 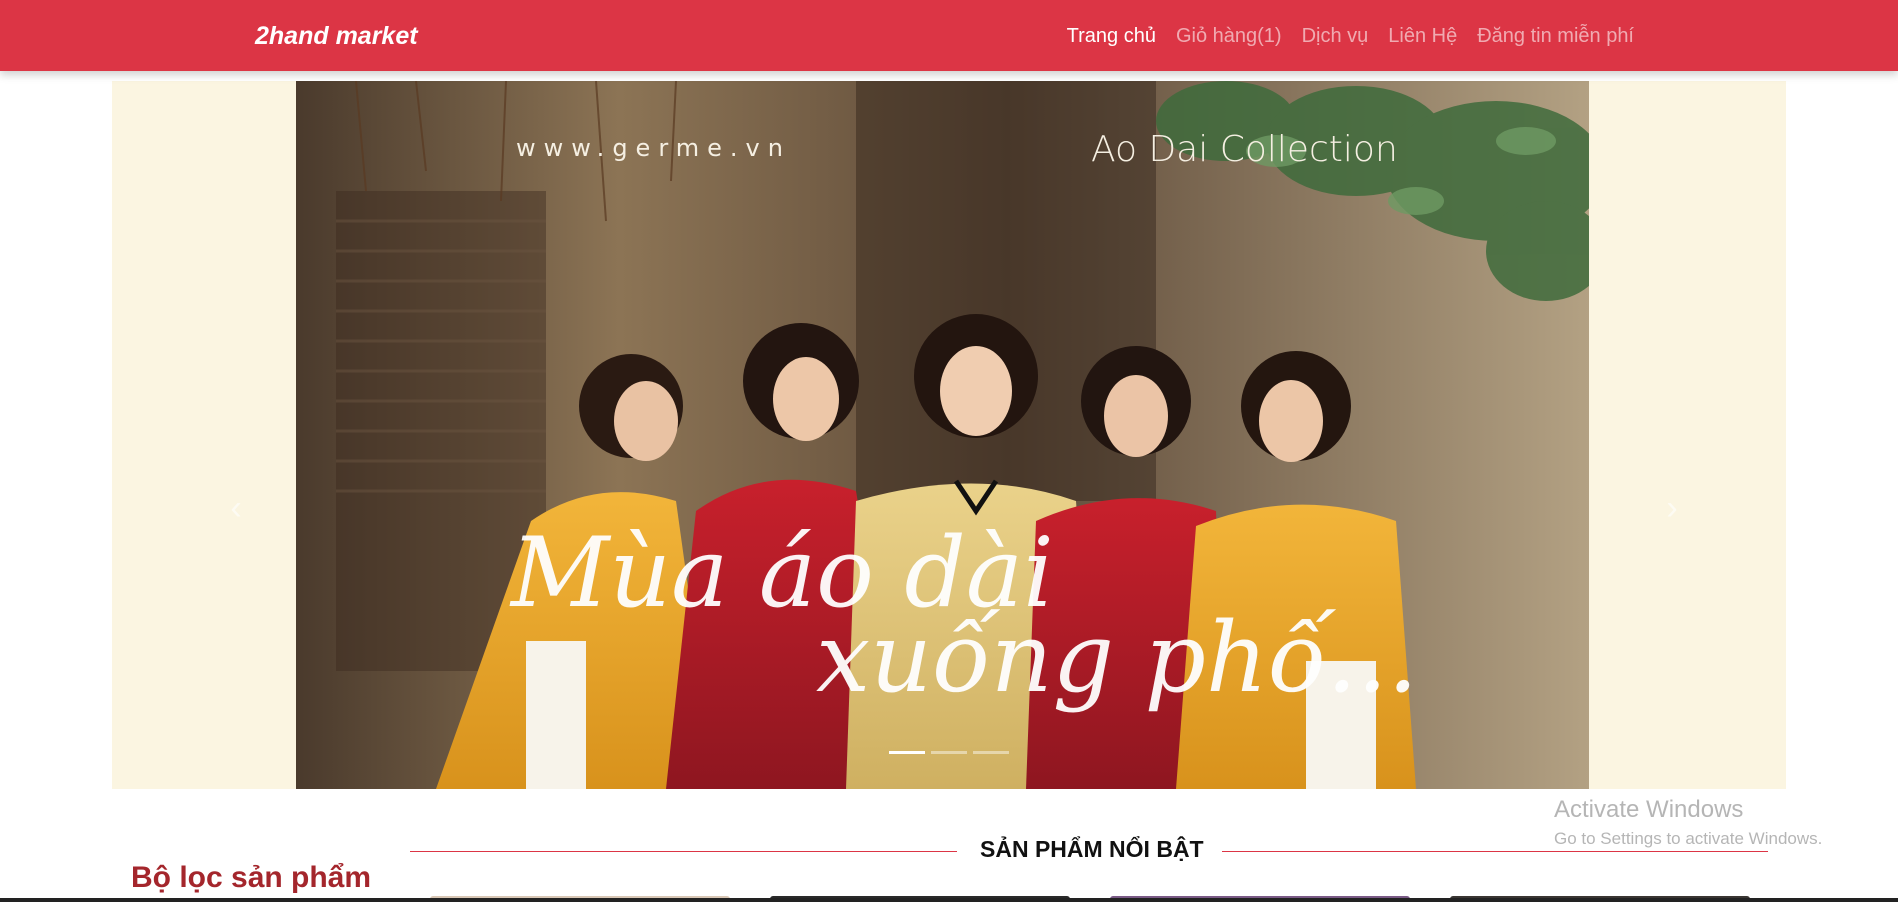 What do you see at coordinates (1244, 149) in the screenshot?
I see `banner-collection-text: Ao Dai Collection` at bounding box center [1244, 149].